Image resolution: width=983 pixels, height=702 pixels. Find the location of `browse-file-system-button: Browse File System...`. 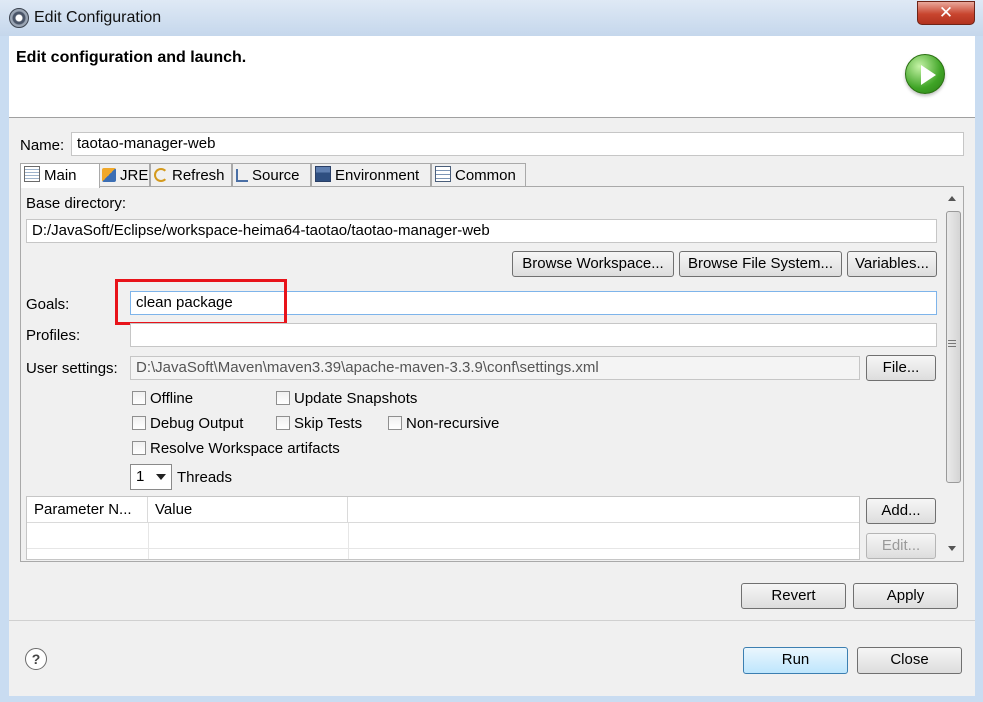

browse-file-system-button: Browse File System... is located at coordinates (760, 264).